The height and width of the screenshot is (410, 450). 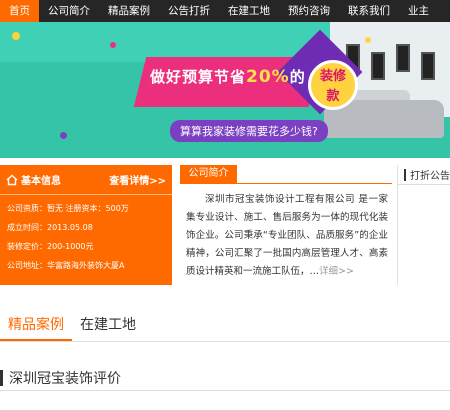 What do you see at coordinates (68, 208) in the screenshot?
I see `info-row-qualification: 公司资质：暂无 注册资本：500万` at bounding box center [68, 208].